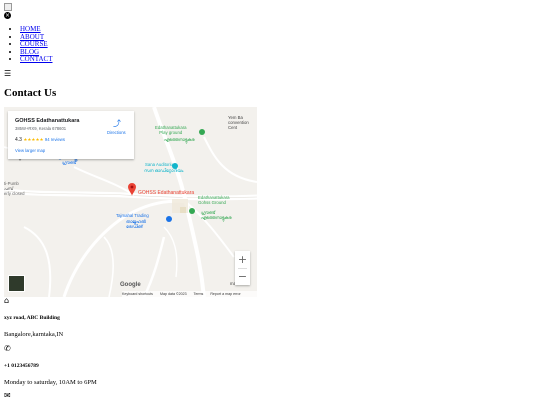  What do you see at coordinates (7, 395) in the screenshot?
I see `envelope-icon: ✉` at bounding box center [7, 395].